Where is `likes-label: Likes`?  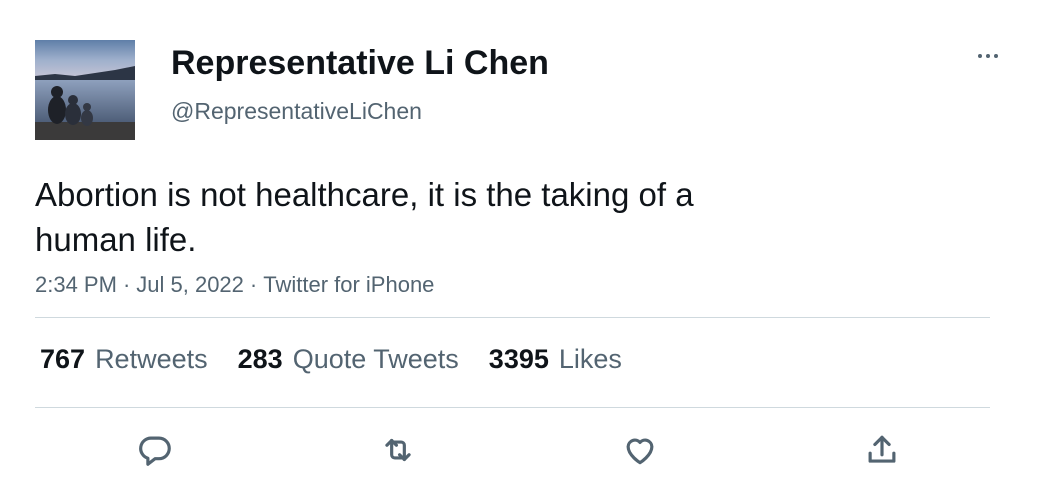
likes-label: Likes is located at coordinates (590, 359).